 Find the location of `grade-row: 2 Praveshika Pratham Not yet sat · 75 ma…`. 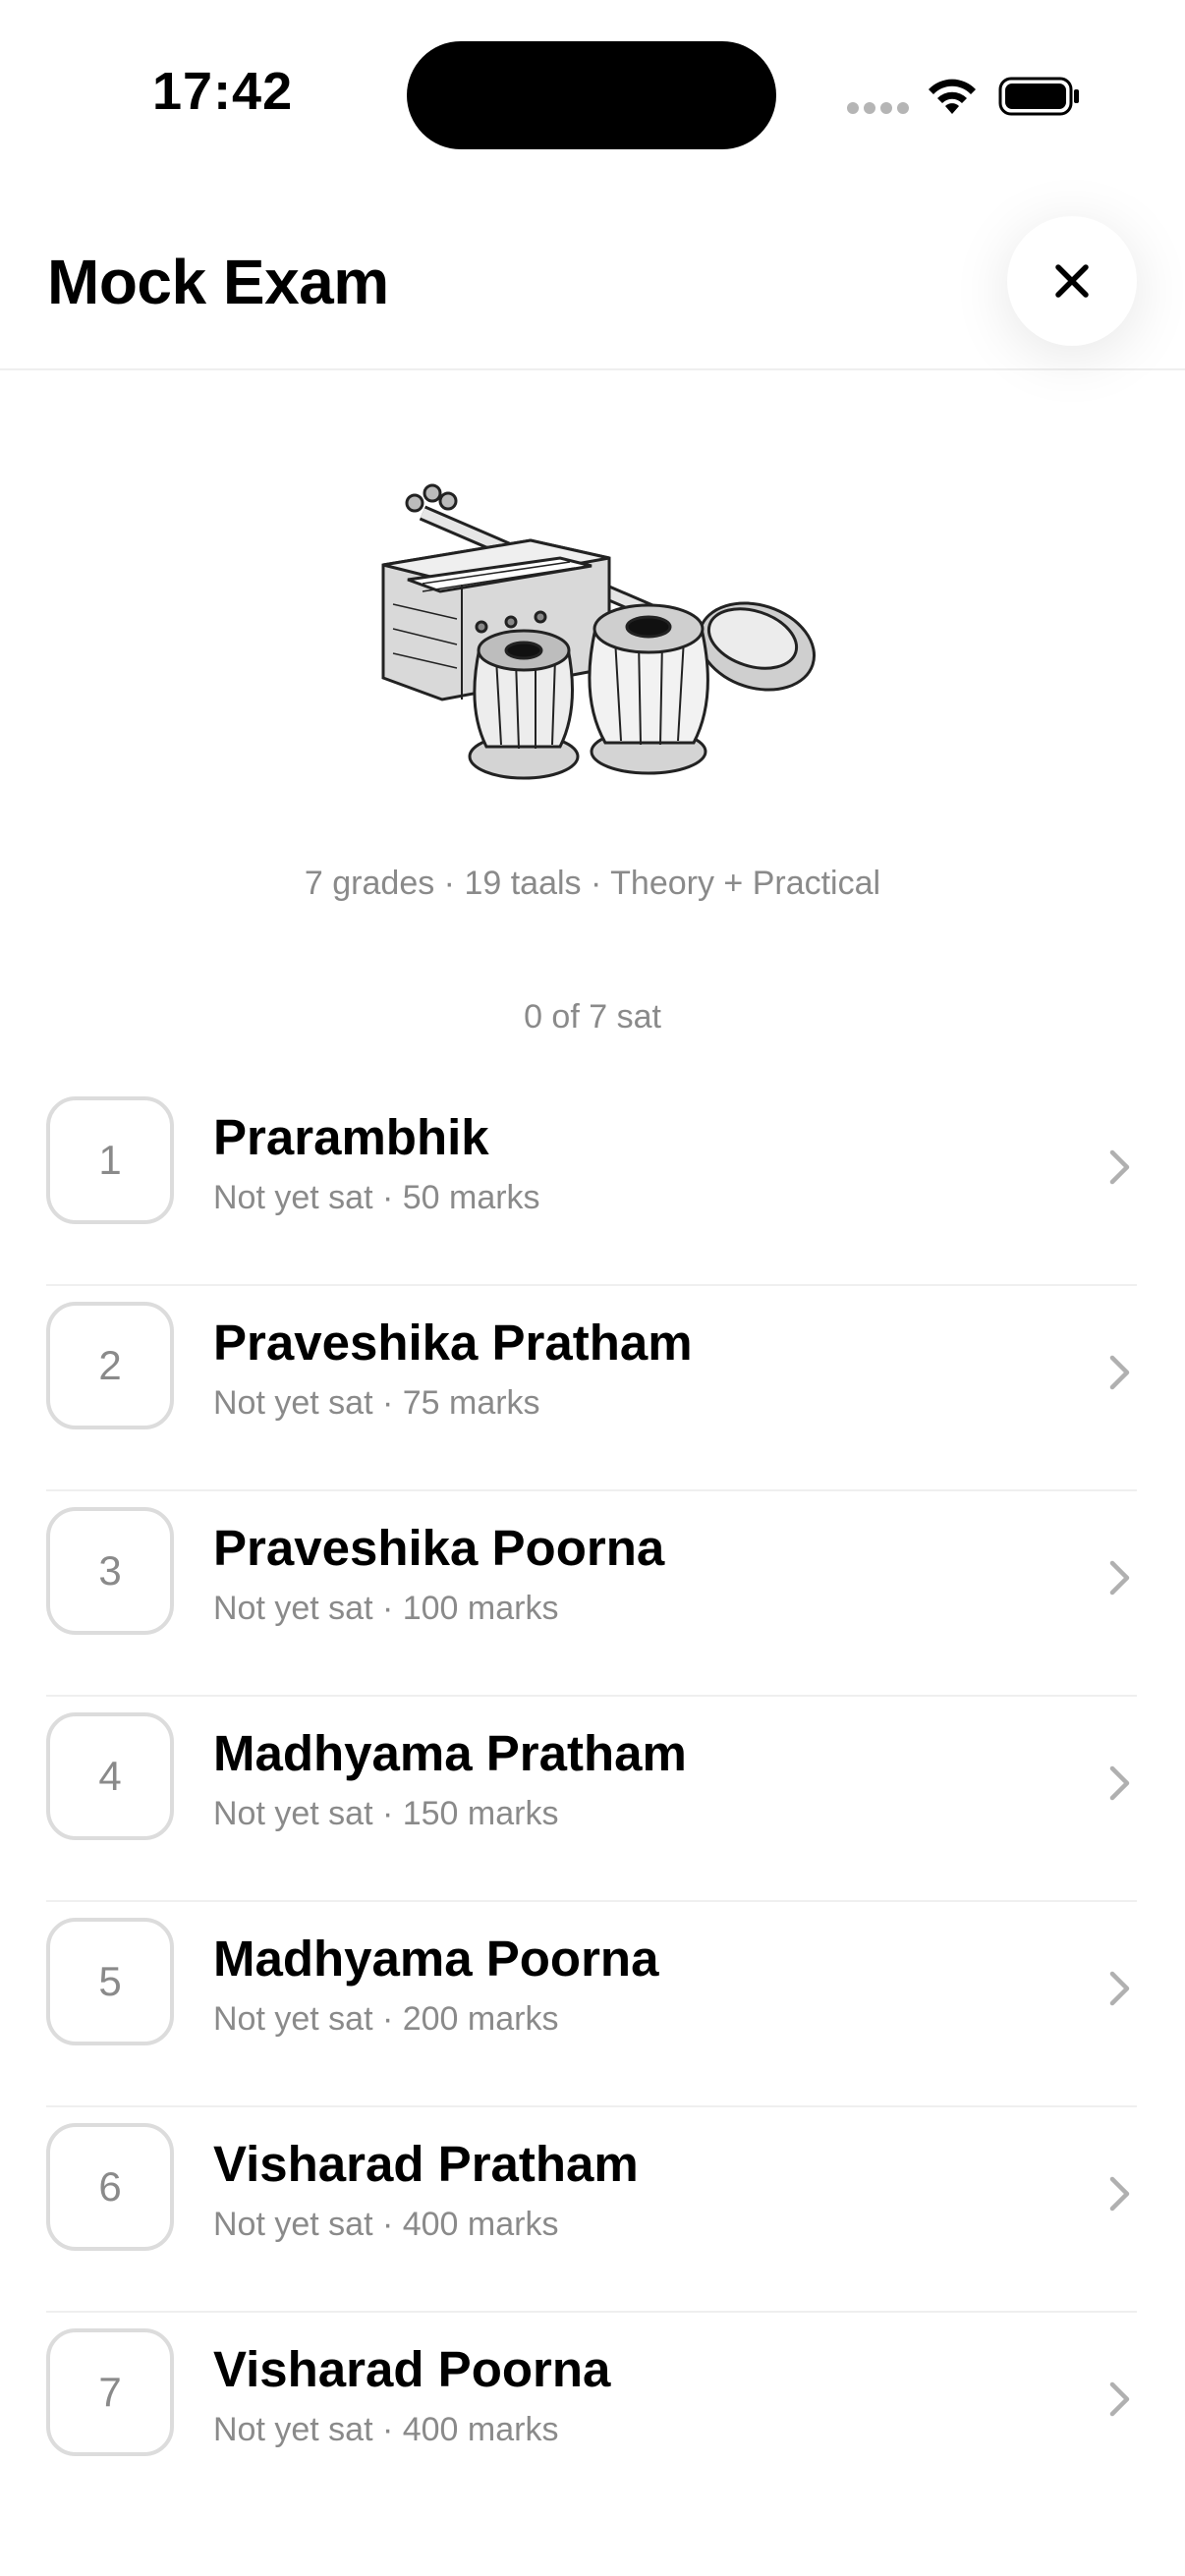

grade-row: 2 Praveshika Pratham Not yet sat · 75 ma… is located at coordinates (592, 1388).